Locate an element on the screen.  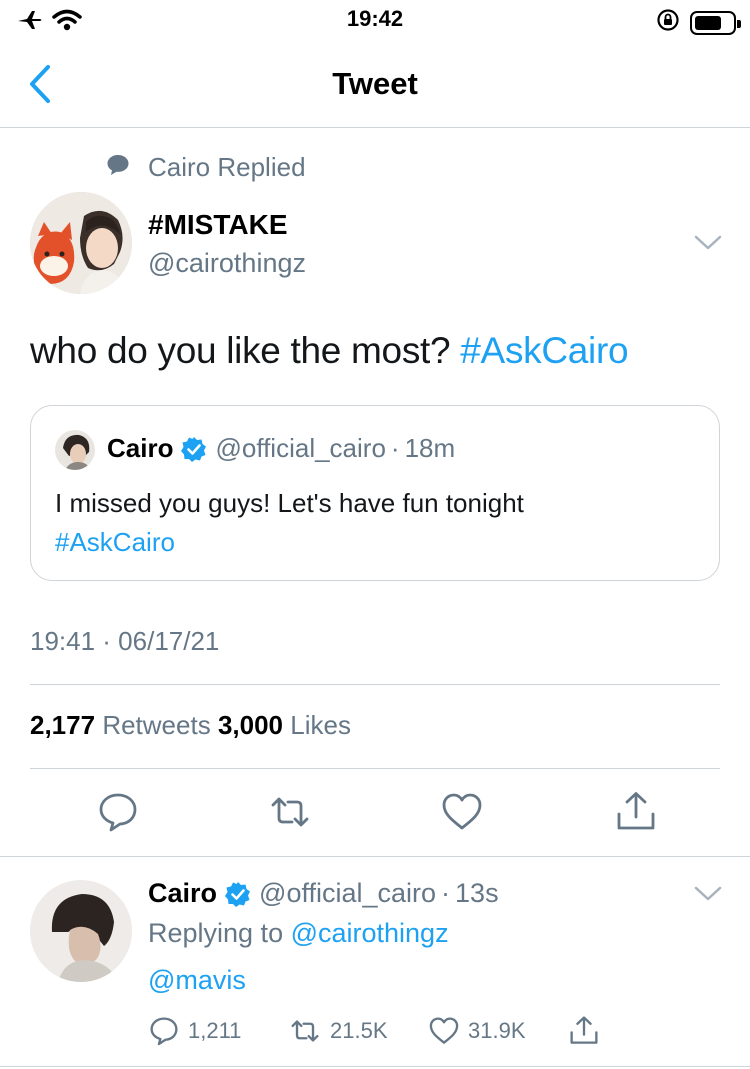
reply-text: @mavis is located at coordinates (197, 980).